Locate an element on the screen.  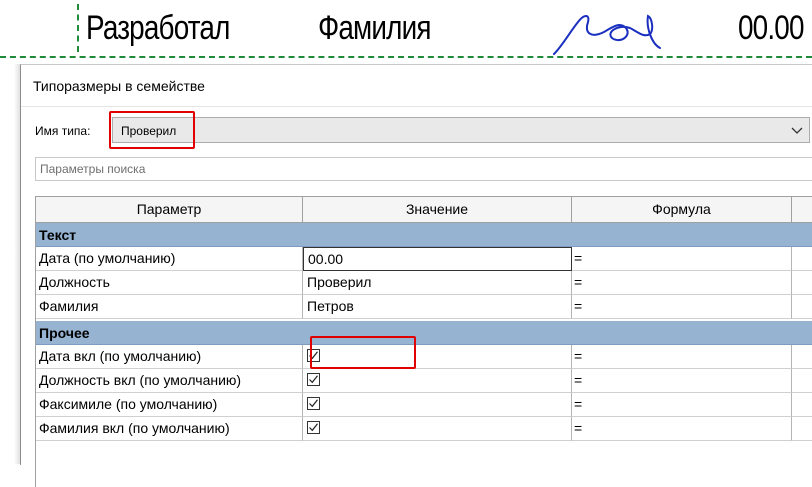
value-field-surname: Петров is located at coordinates (437, 307).